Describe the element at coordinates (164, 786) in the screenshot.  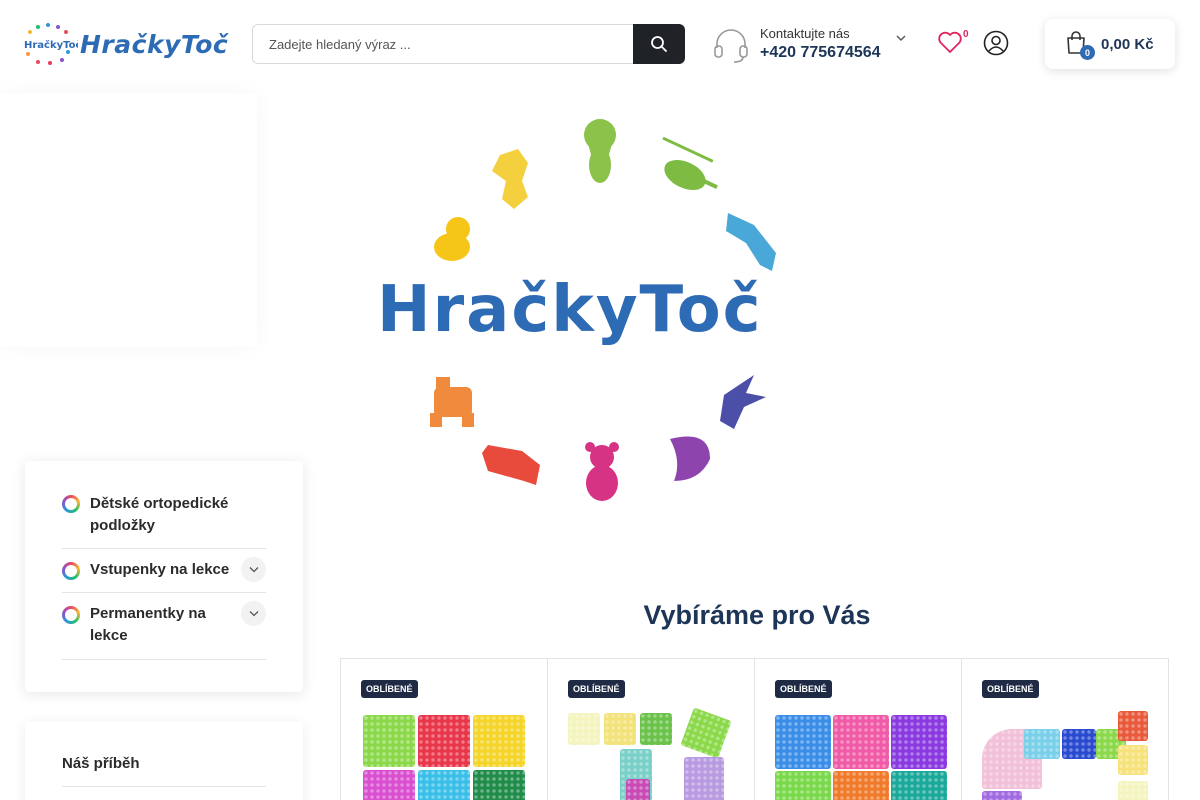
I see `divider` at that location.